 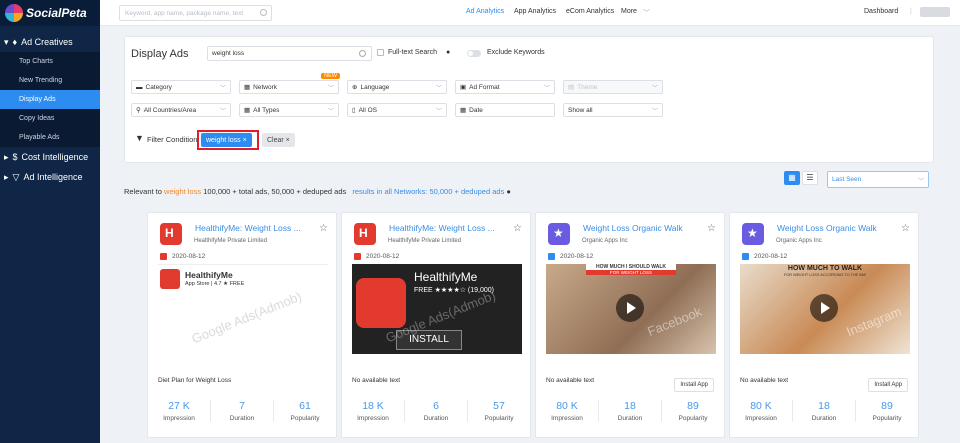 What do you see at coordinates (380, 52) in the screenshot?
I see `fulltext-checkbox` at bounding box center [380, 52].